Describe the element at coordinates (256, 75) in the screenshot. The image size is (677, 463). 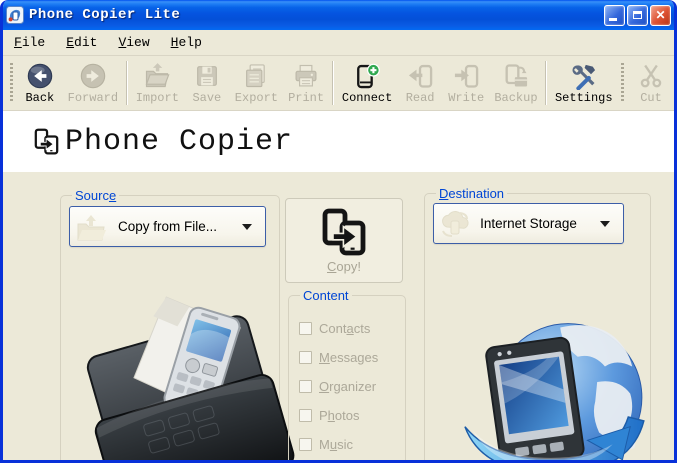
I see `export-icon` at that location.